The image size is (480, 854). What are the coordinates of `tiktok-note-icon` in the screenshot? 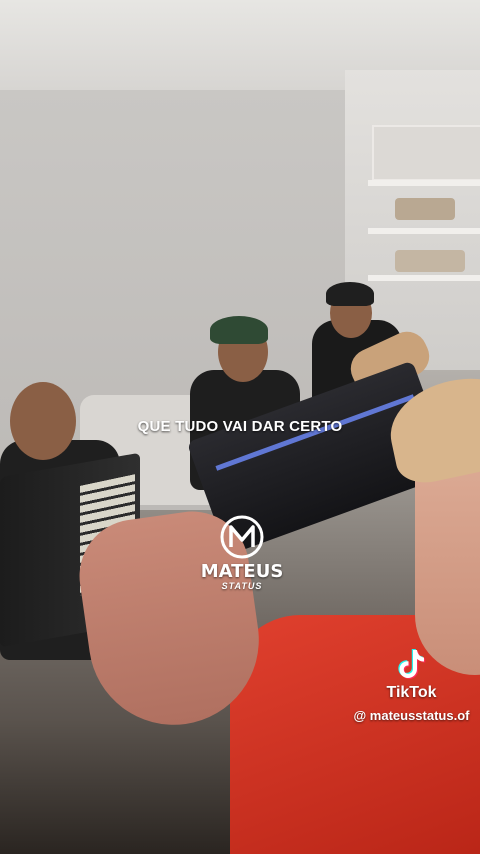 It's located at (412, 664).